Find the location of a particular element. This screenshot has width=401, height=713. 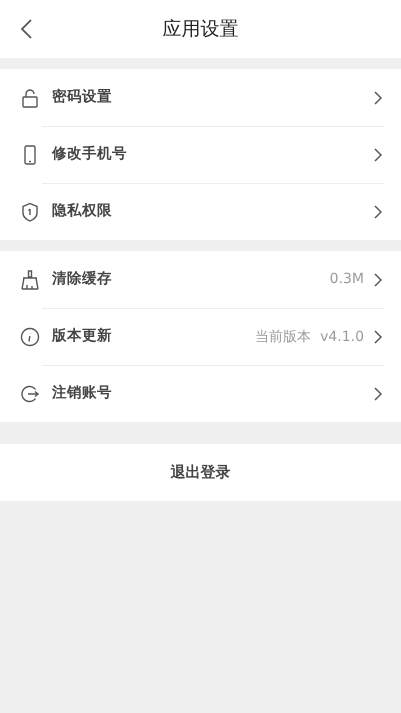

settings-item: 版本更新 is located at coordinates (82, 337).